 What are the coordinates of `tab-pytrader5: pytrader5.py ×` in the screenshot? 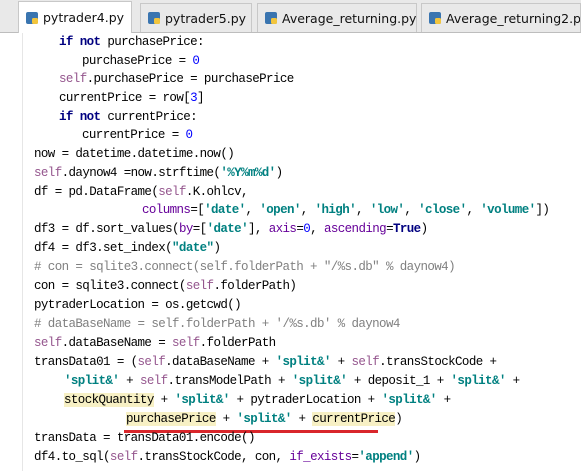 It's located at (196, 17).